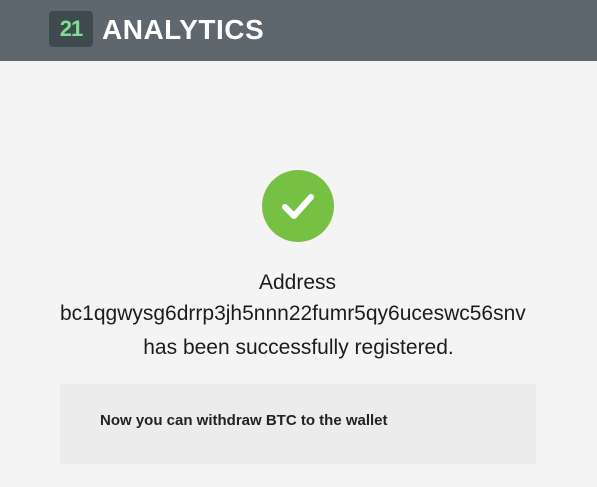  What do you see at coordinates (71, 29) in the screenshot?
I see `logo-badge: 21` at bounding box center [71, 29].